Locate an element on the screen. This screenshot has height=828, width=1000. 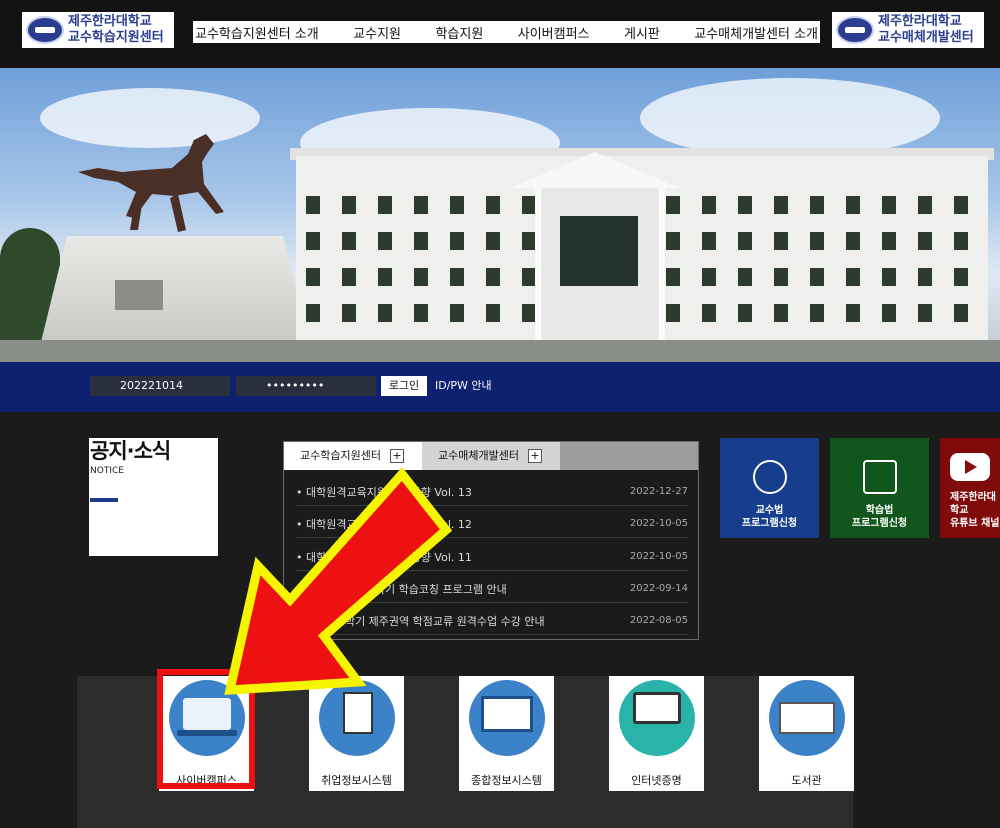
notice-title: 공지·소식 is located at coordinates (130, 451).